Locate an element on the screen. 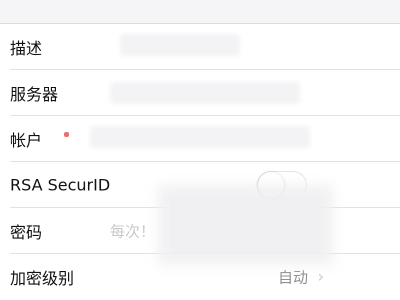 The image size is (400, 300). description-label: 描述 is located at coordinates (26, 48).